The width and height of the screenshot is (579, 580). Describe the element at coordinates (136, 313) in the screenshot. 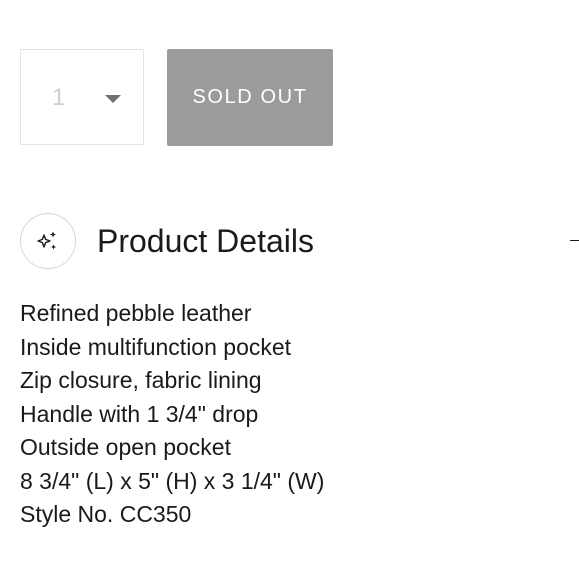

I see `detail-item: Refined pebble leather` at that location.